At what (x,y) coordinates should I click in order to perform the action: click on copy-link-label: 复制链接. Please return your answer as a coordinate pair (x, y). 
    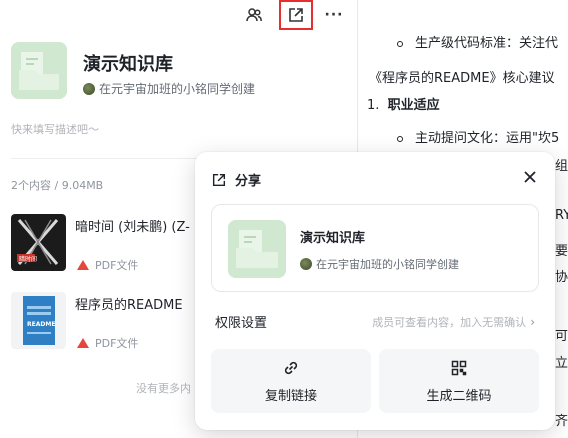
    Looking at the image, I should click on (290, 396).